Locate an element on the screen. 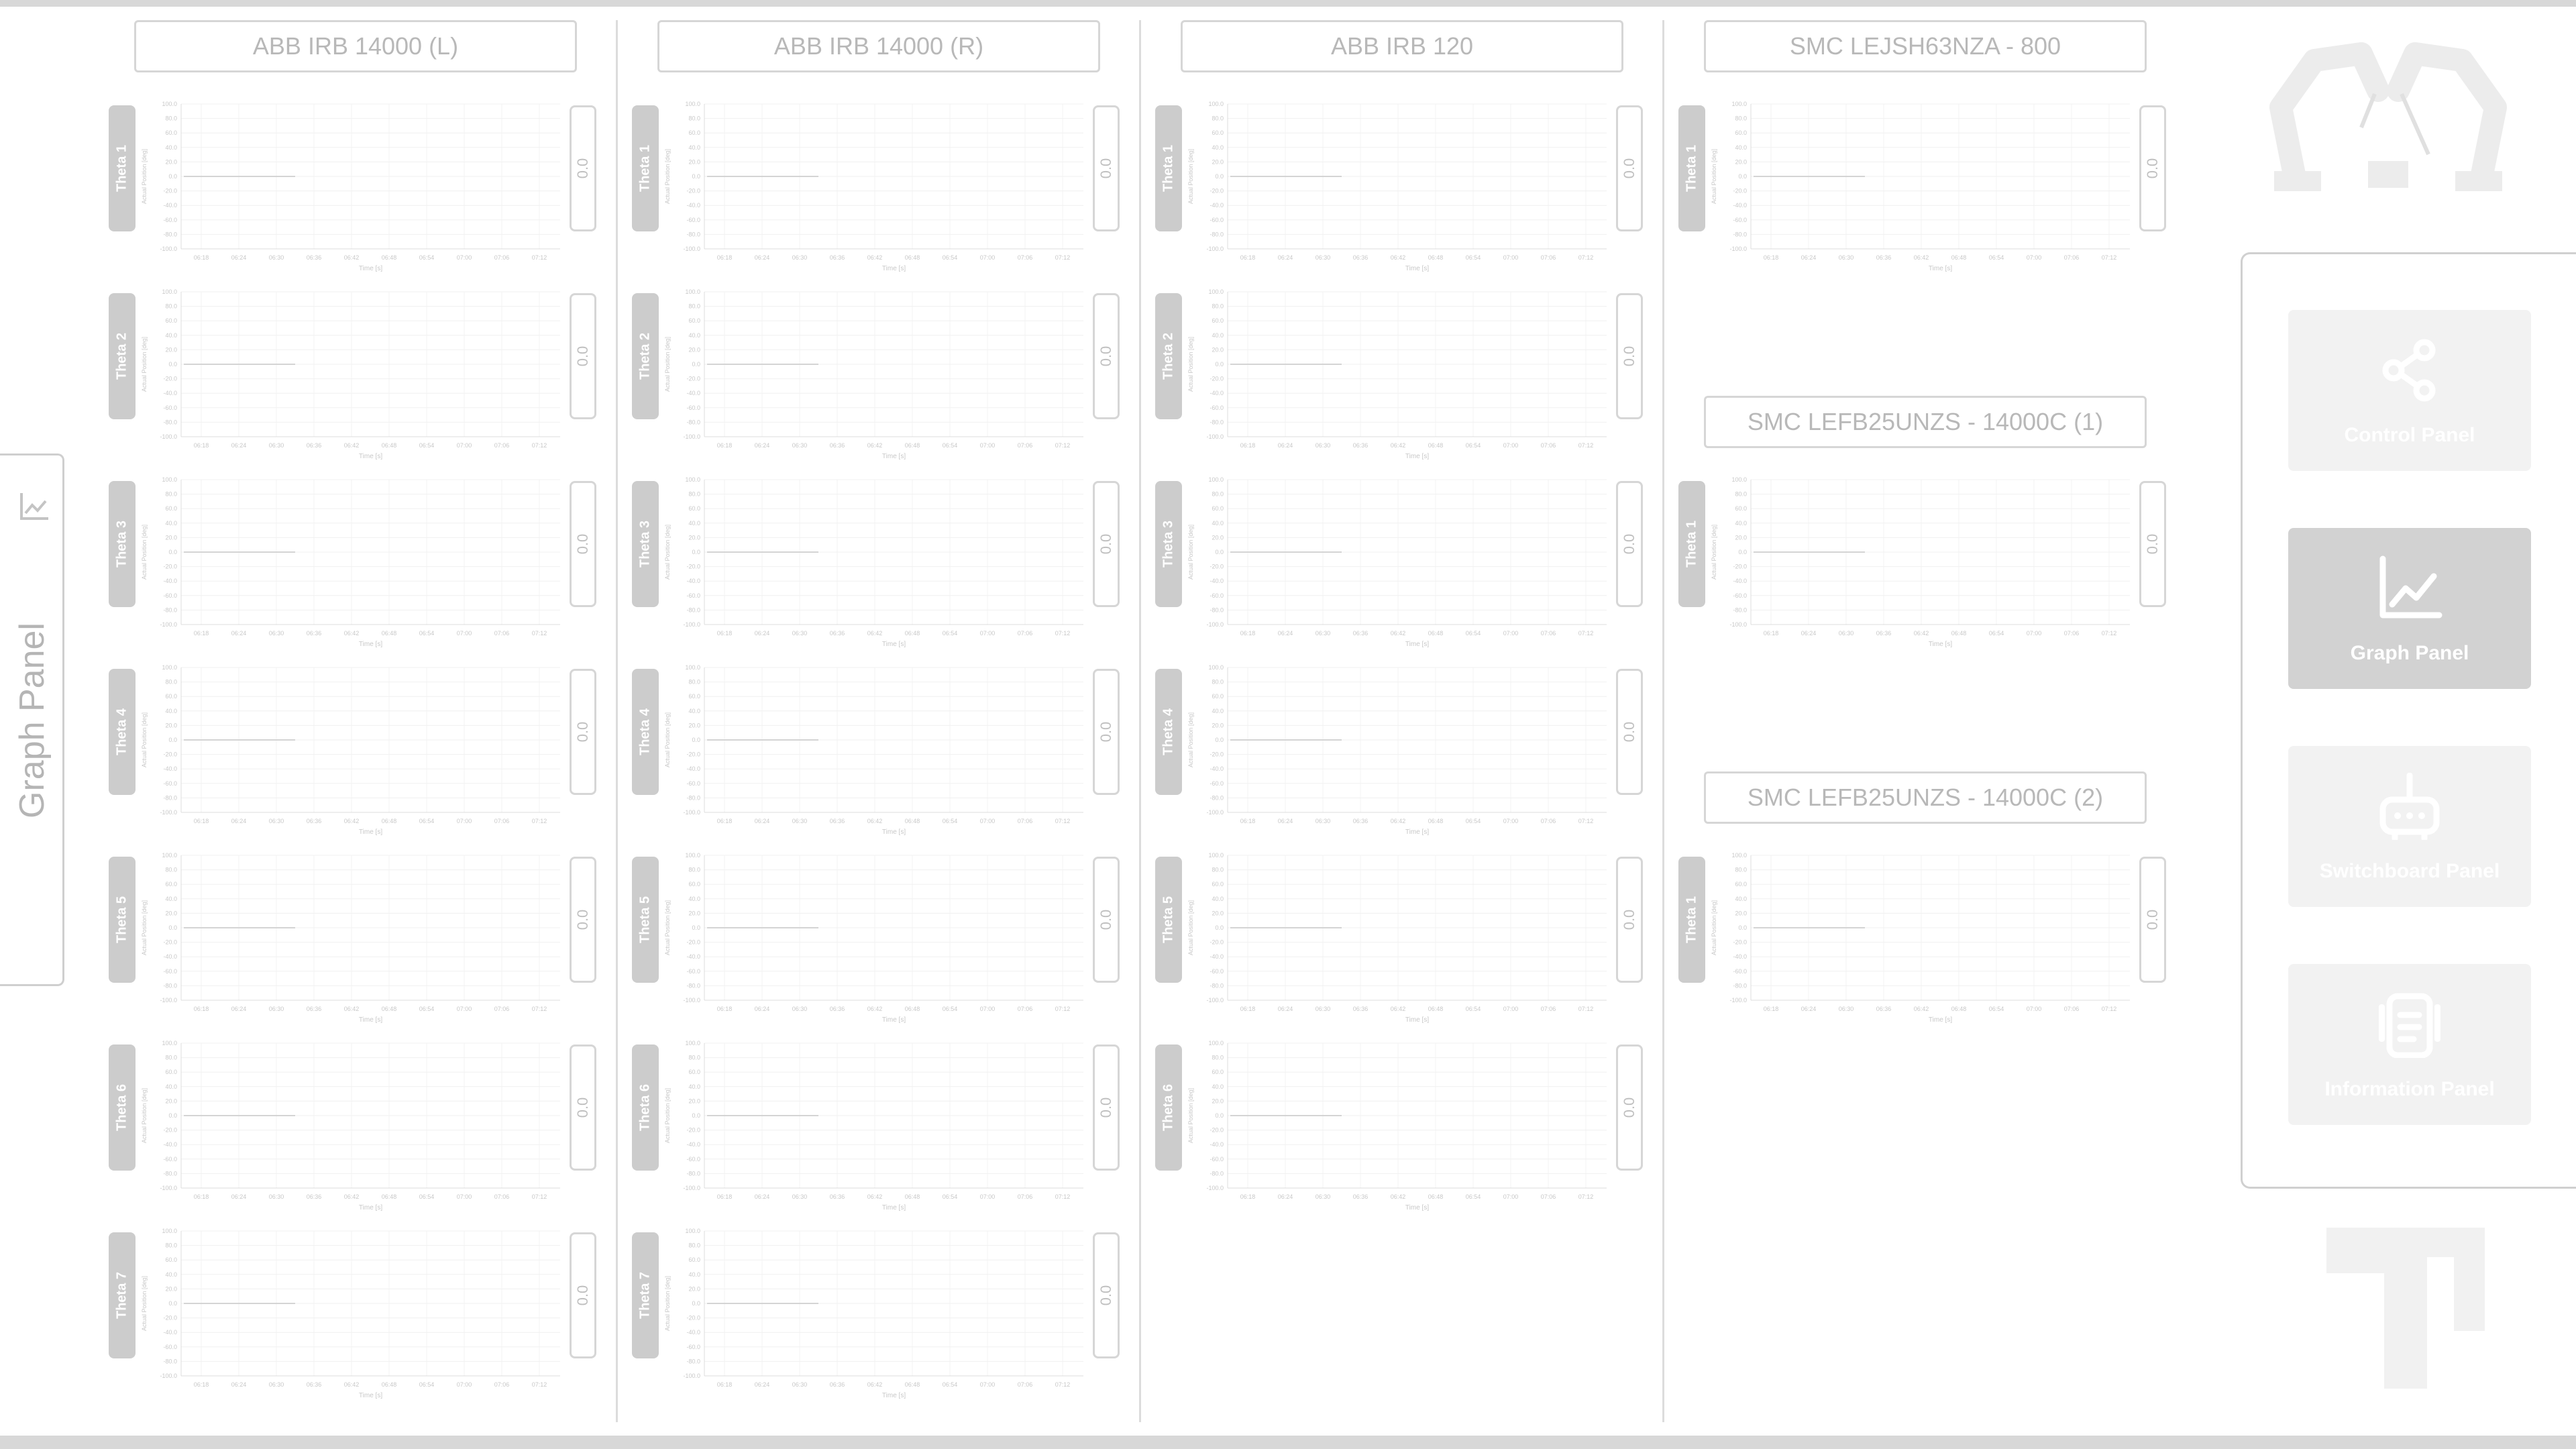 This screenshot has width=2576, height=1449. column-header: ABB IRB 120 is located at coordinates (1402, 46).